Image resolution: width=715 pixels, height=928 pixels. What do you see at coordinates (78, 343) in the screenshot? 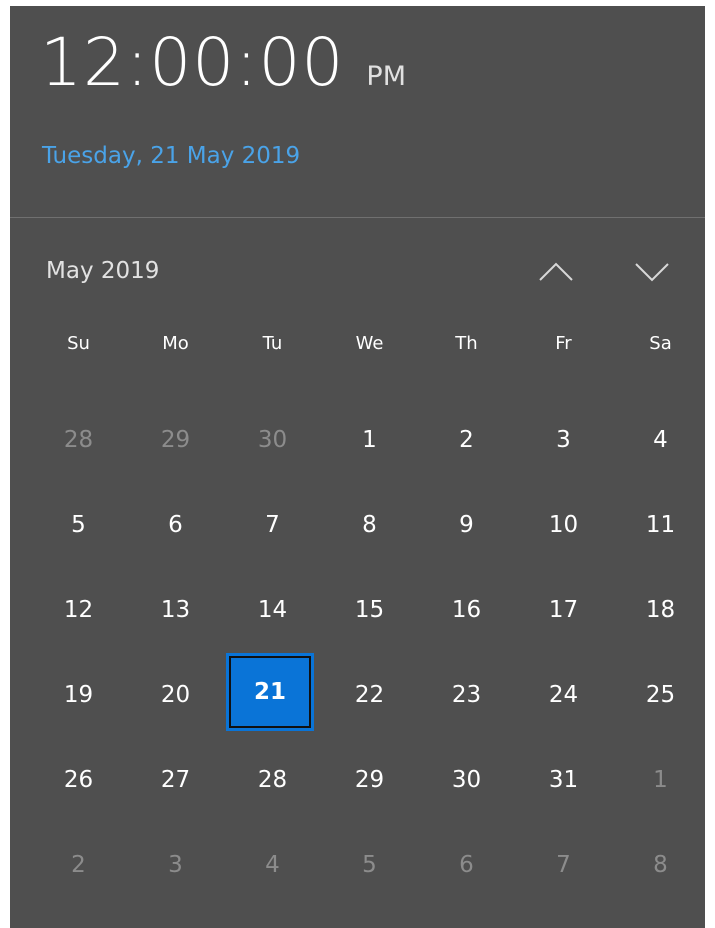
I see `weekday-label: Su` at bounding box center [78, 343].